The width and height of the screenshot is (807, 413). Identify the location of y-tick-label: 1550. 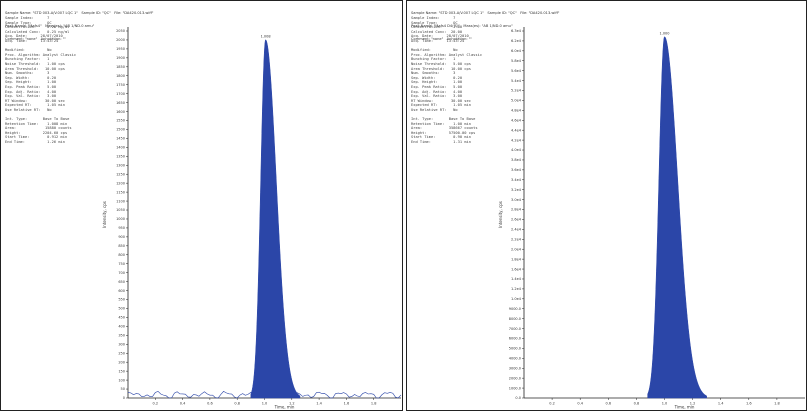
(120, 121).